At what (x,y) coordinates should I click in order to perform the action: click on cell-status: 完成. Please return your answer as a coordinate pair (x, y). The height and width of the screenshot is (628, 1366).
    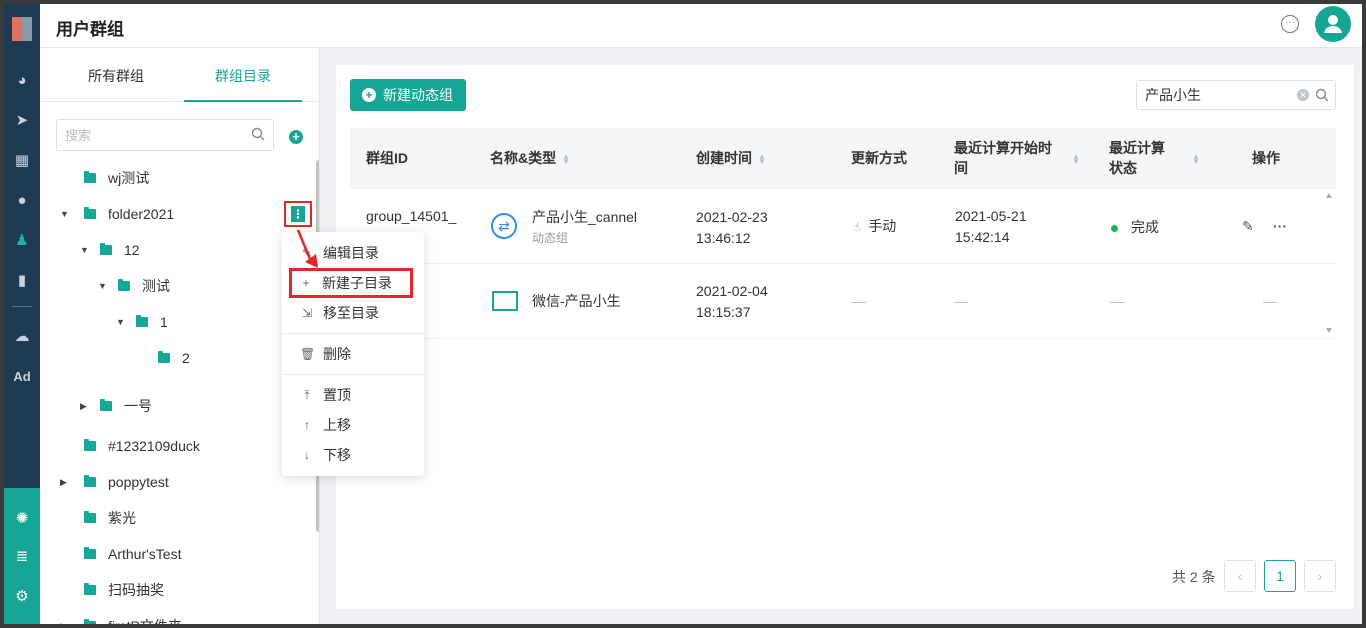
    Looking at the image, I should click on (1135, 227).